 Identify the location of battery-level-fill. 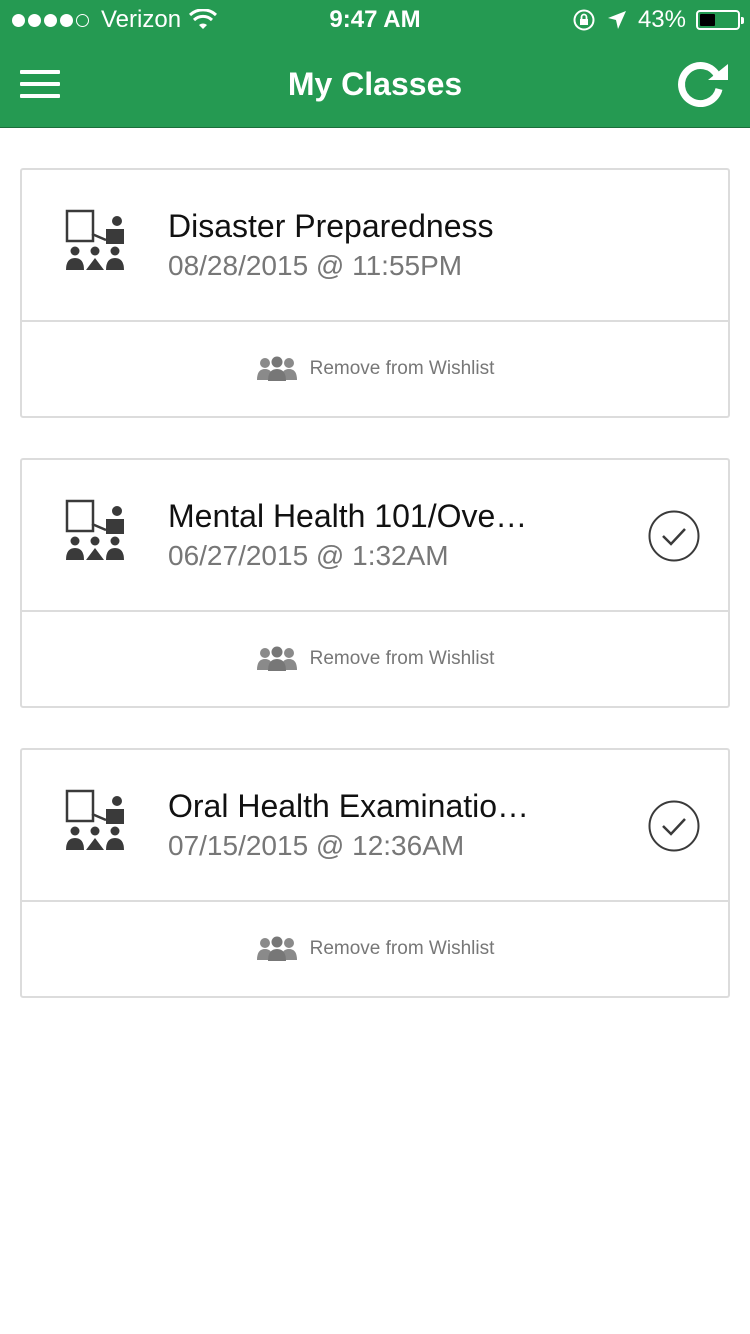
(707, 20).